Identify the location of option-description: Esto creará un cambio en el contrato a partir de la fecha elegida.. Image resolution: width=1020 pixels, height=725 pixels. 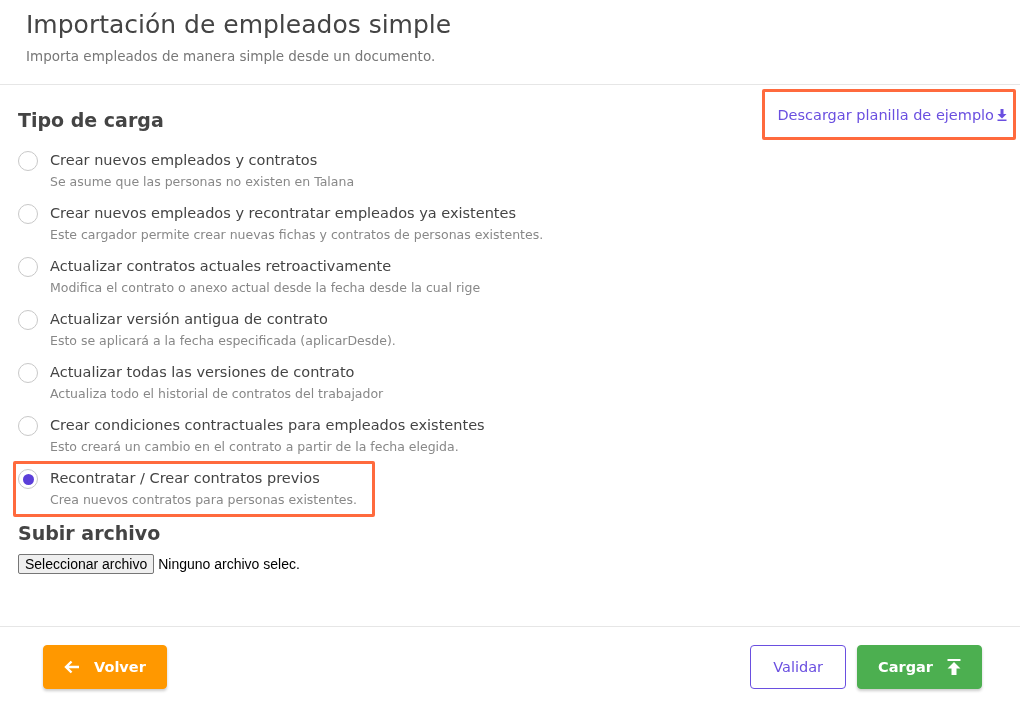
(255, 446).